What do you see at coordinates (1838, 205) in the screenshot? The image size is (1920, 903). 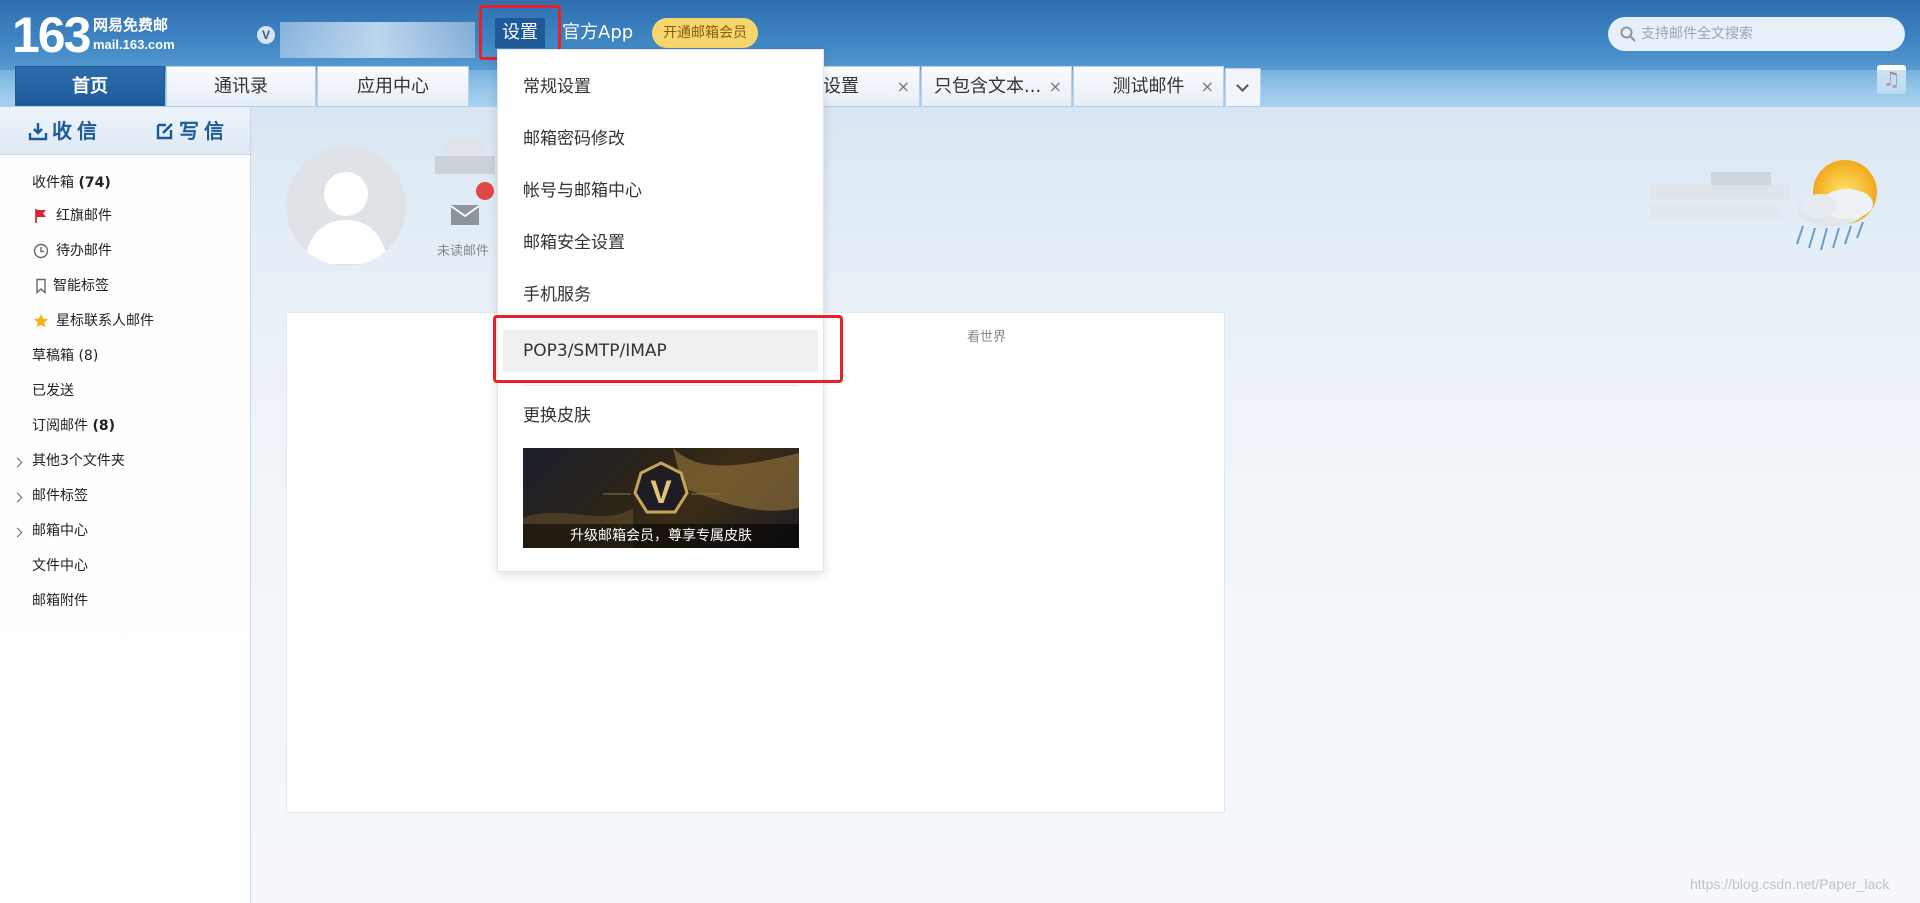 I see `weather-rain-icon` at bounding box center [1838, 205].